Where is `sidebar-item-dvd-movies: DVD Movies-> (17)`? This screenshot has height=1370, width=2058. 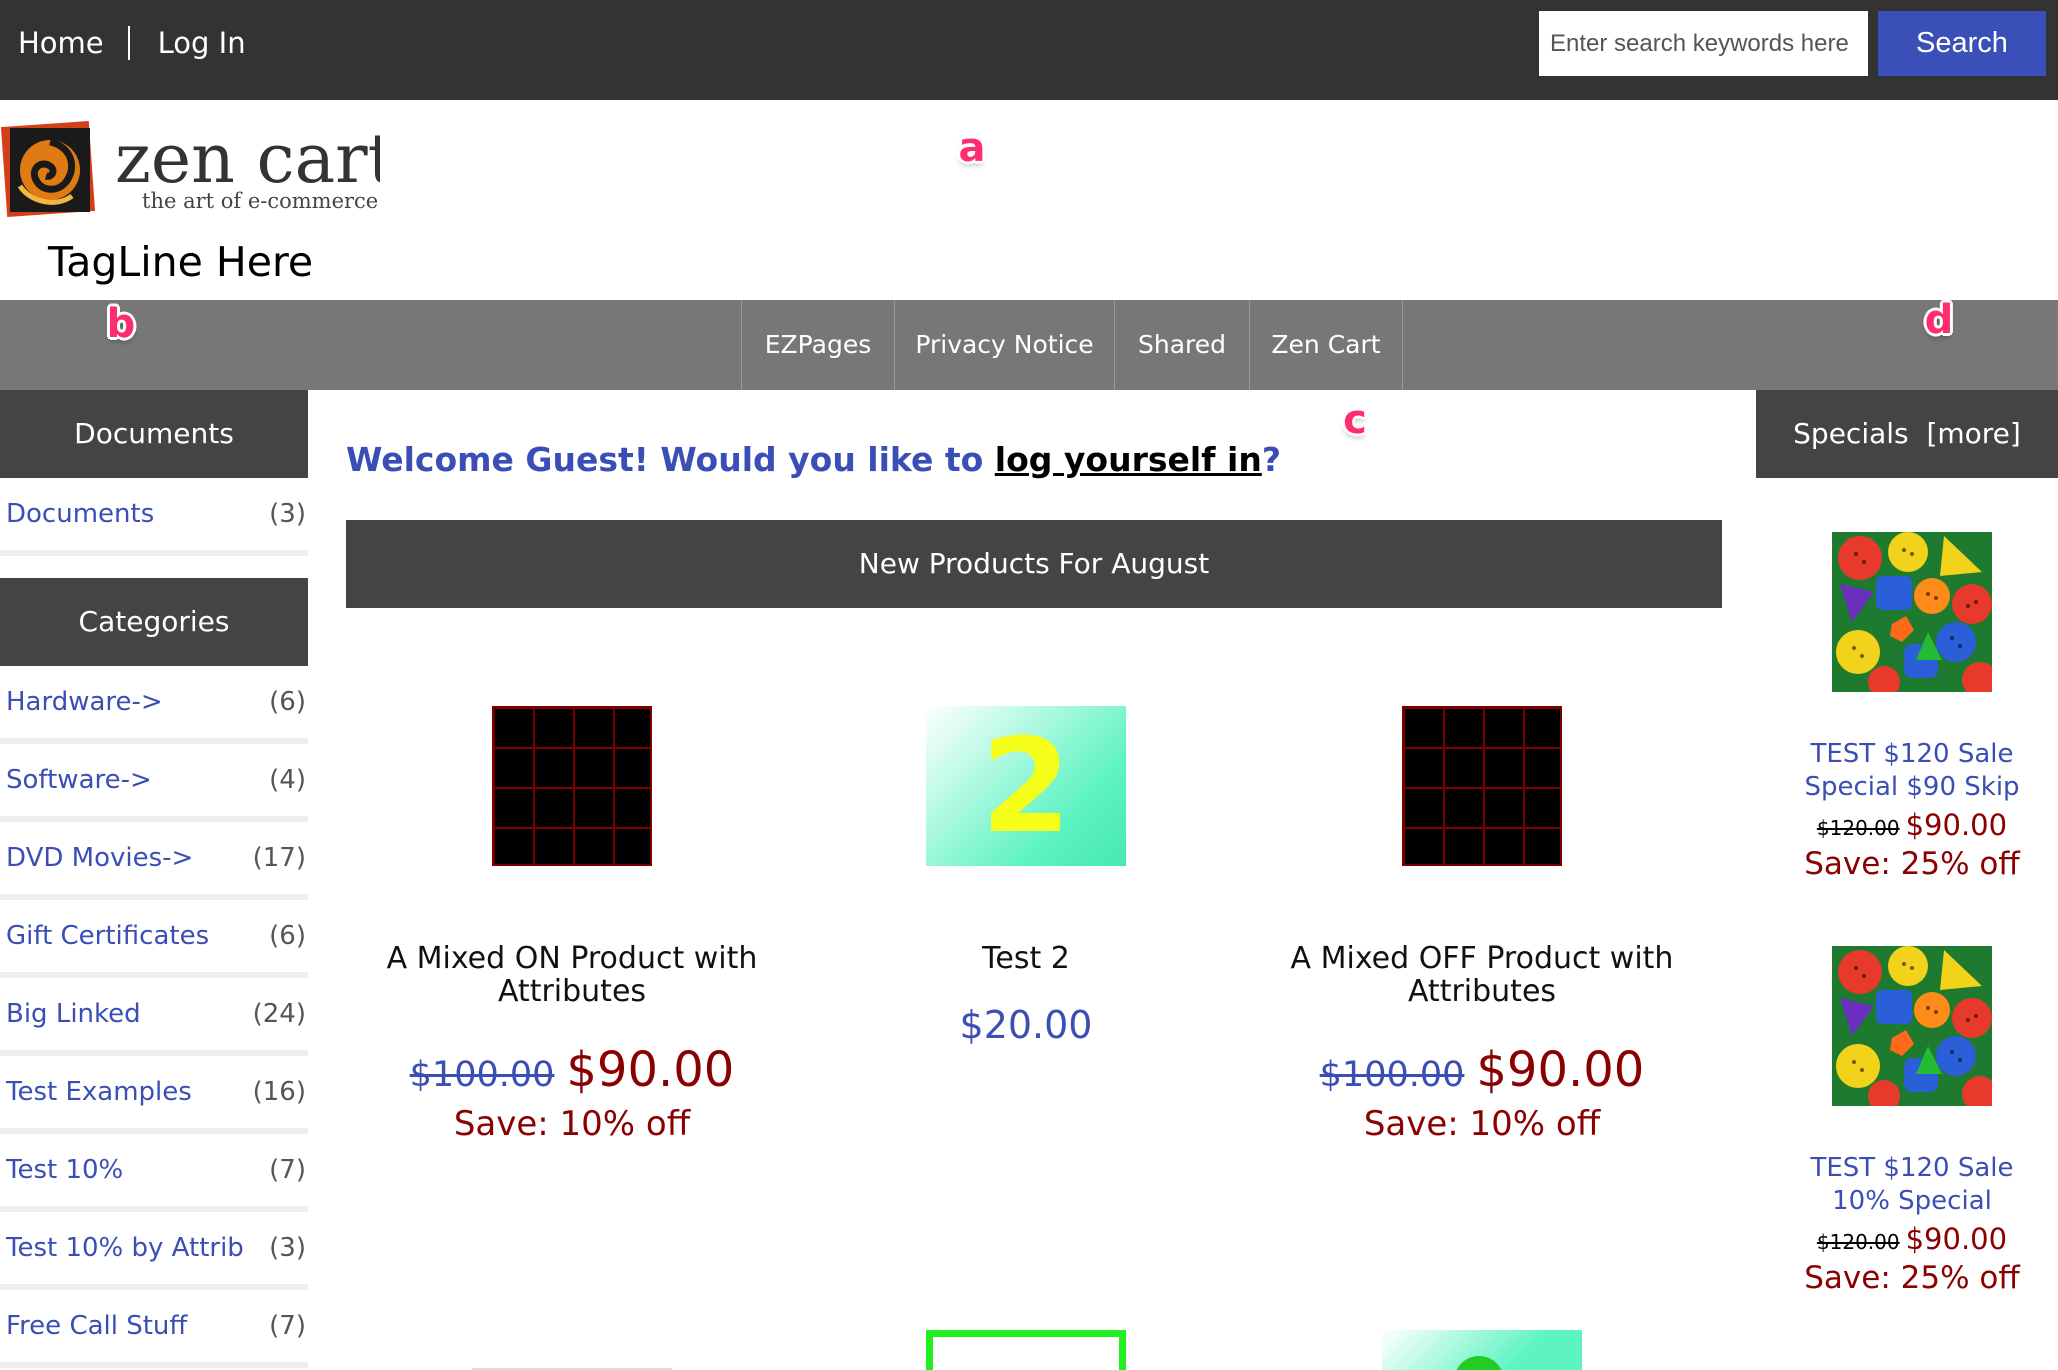
sidebar-item-dvd-movies: DVD Movies-> (17) is located at coordinates (154, 861).